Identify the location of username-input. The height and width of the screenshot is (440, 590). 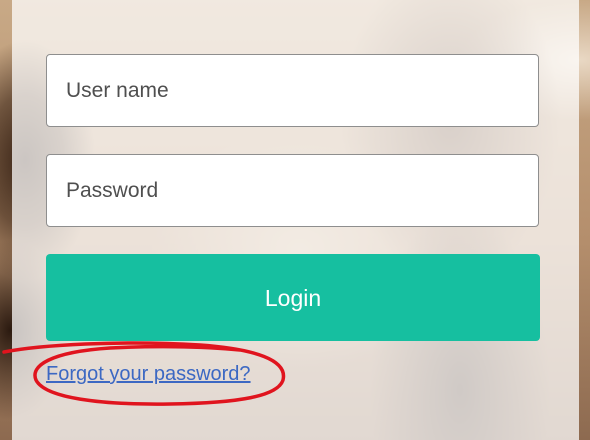
(292, 90).